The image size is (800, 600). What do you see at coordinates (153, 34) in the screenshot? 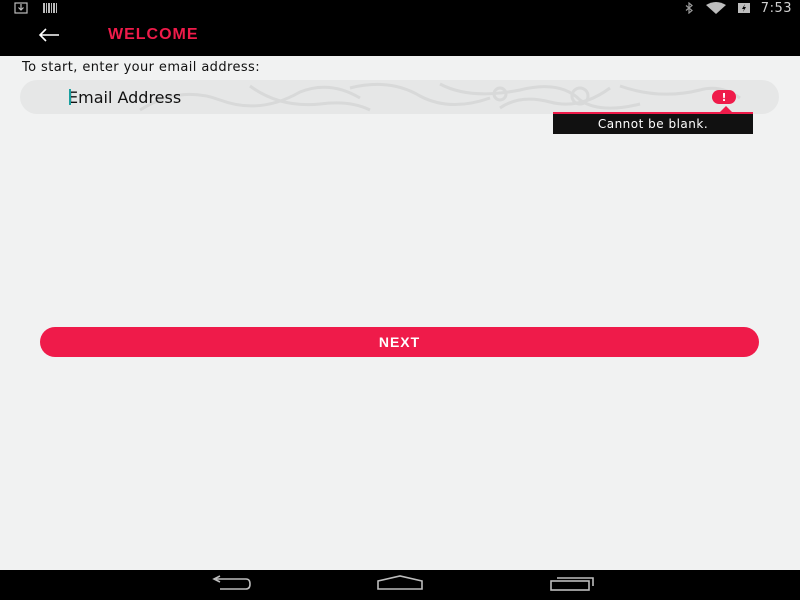
I see `page-title: WELCOME` at bounding box center [153, 34].